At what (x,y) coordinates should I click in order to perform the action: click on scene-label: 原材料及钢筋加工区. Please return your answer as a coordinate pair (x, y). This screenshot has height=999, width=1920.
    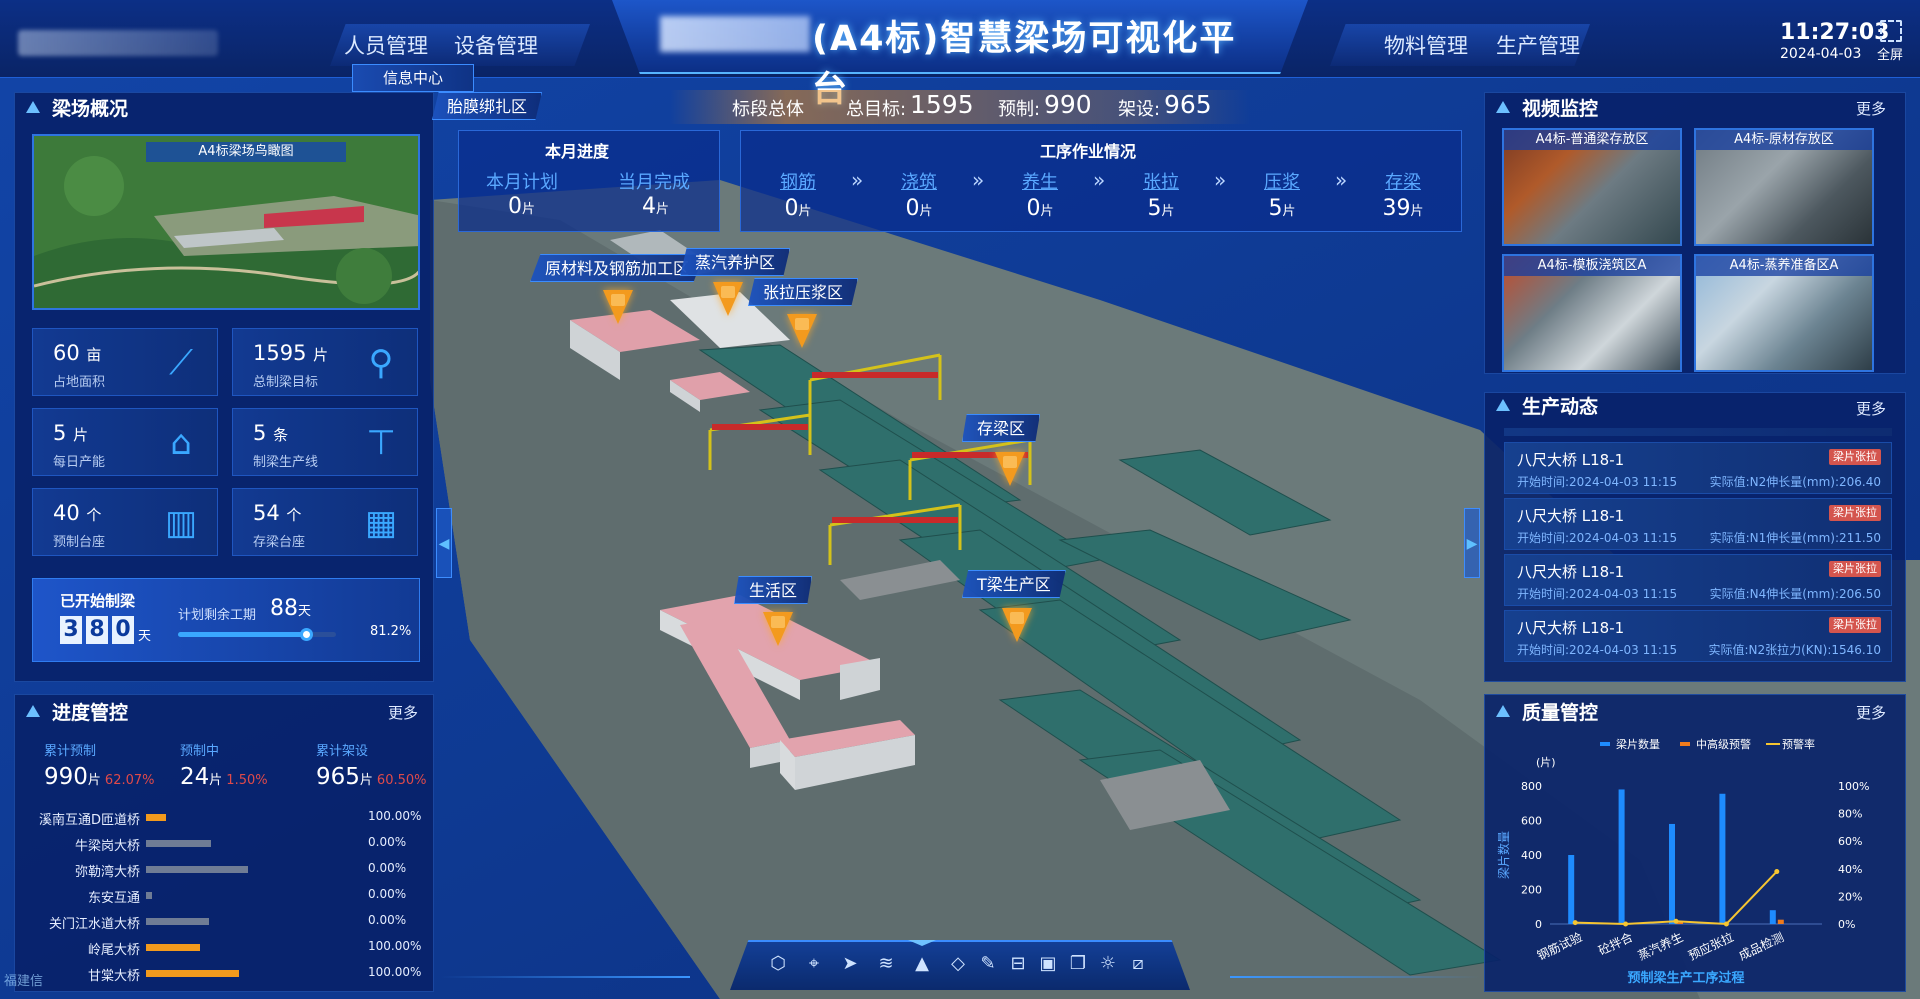
    Looking at the image, I should click on (617, 268).